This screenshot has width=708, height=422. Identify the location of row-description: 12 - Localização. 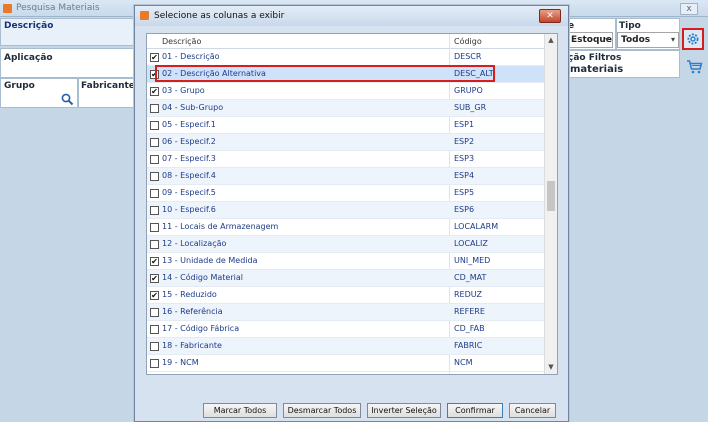
(194, 243).